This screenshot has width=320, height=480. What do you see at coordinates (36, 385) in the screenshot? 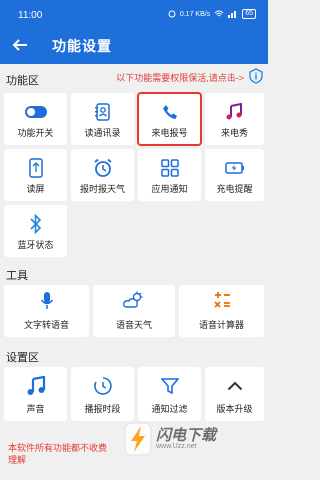
I see `music-note-icon` at bounding box center [36, 385].